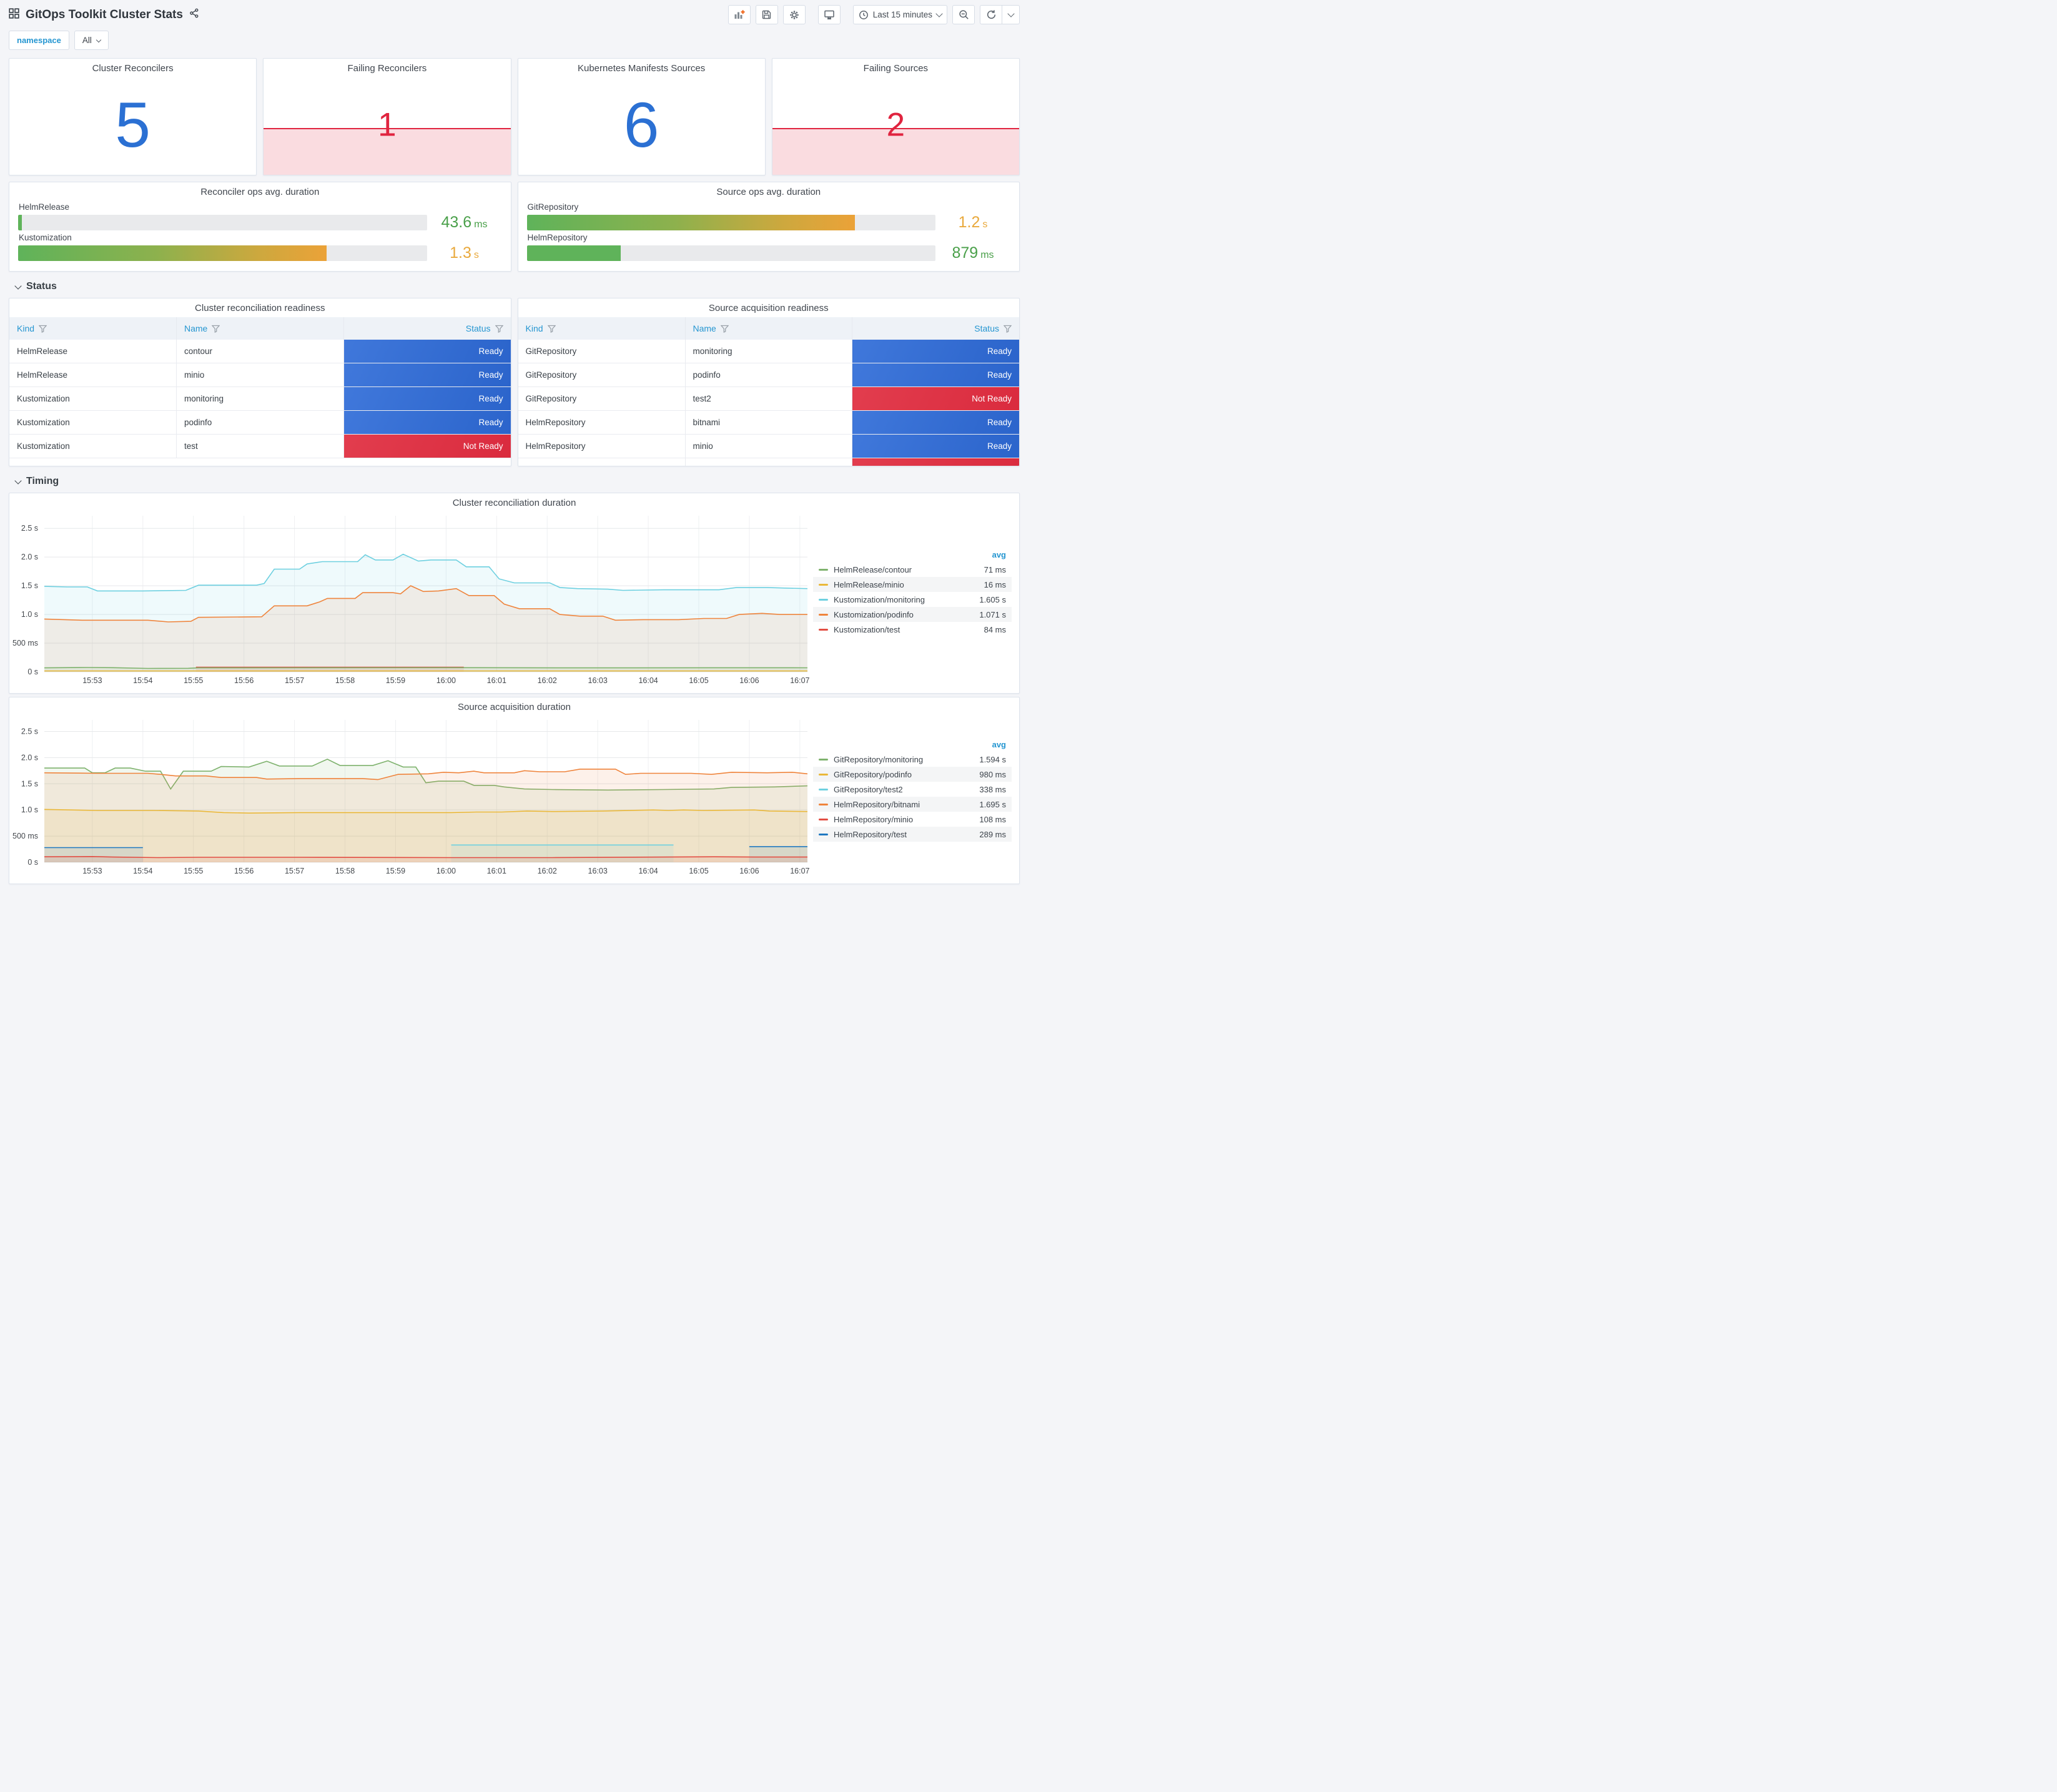 The width and height of the screenshot is (2057, 1792). Describe the element at coordinates (769, 462) in the screenshot. I see `name-cell: test` at that location.